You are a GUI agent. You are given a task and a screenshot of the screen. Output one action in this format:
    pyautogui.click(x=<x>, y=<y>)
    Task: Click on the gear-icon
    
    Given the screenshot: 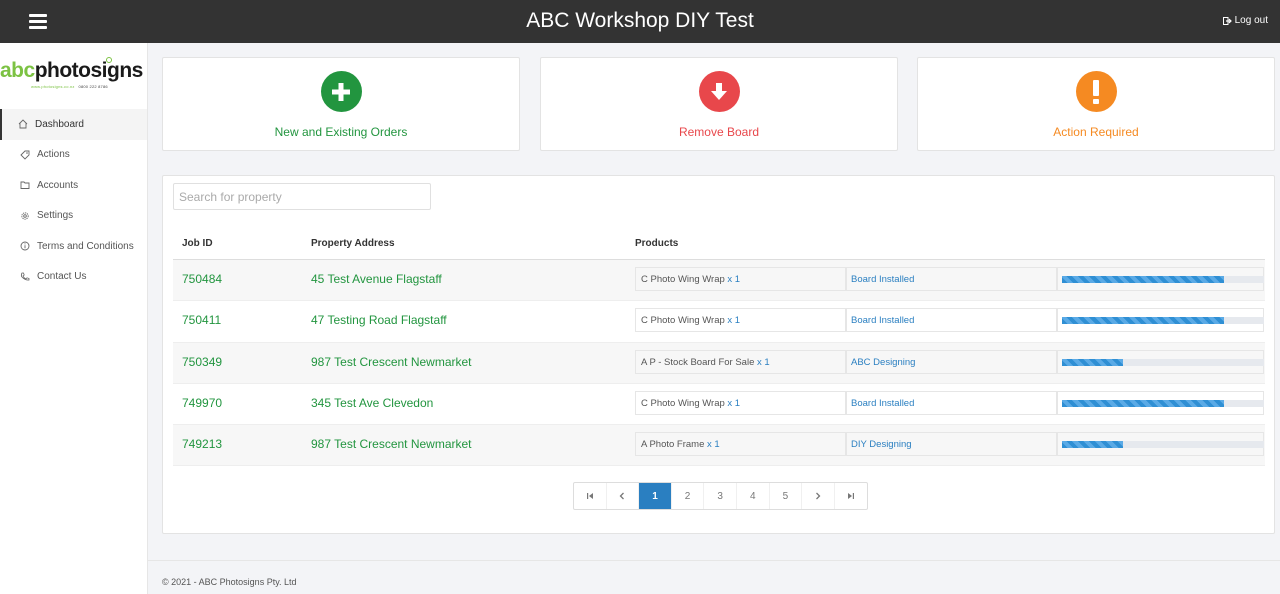 What is the action you would take?
    pyautogui.click(x=25, y=216)
    